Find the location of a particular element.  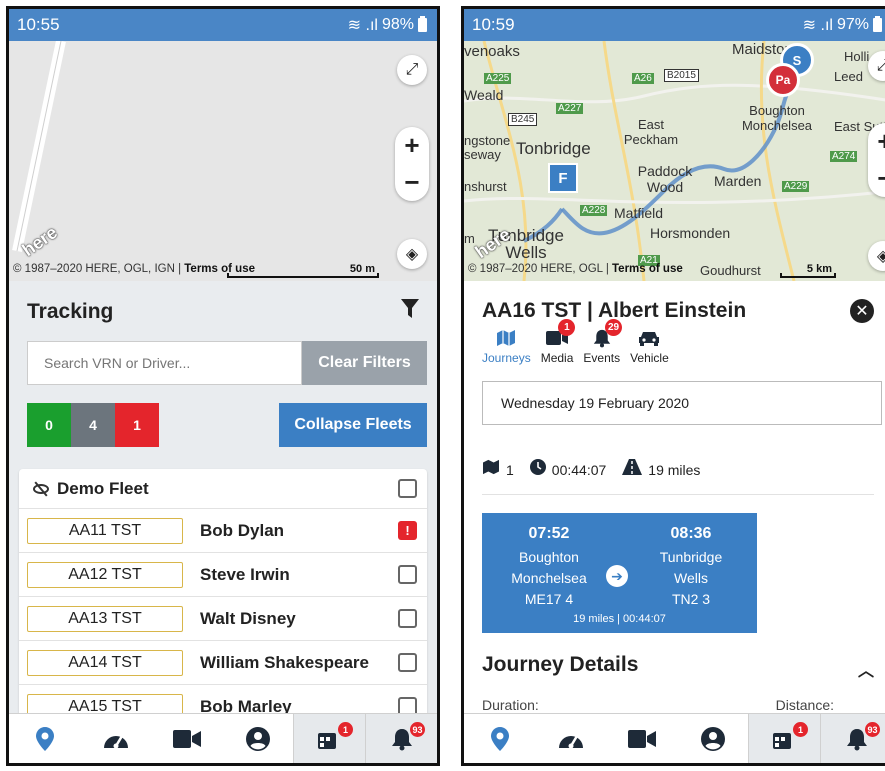

car-icon is located at coordinates (649, 338).